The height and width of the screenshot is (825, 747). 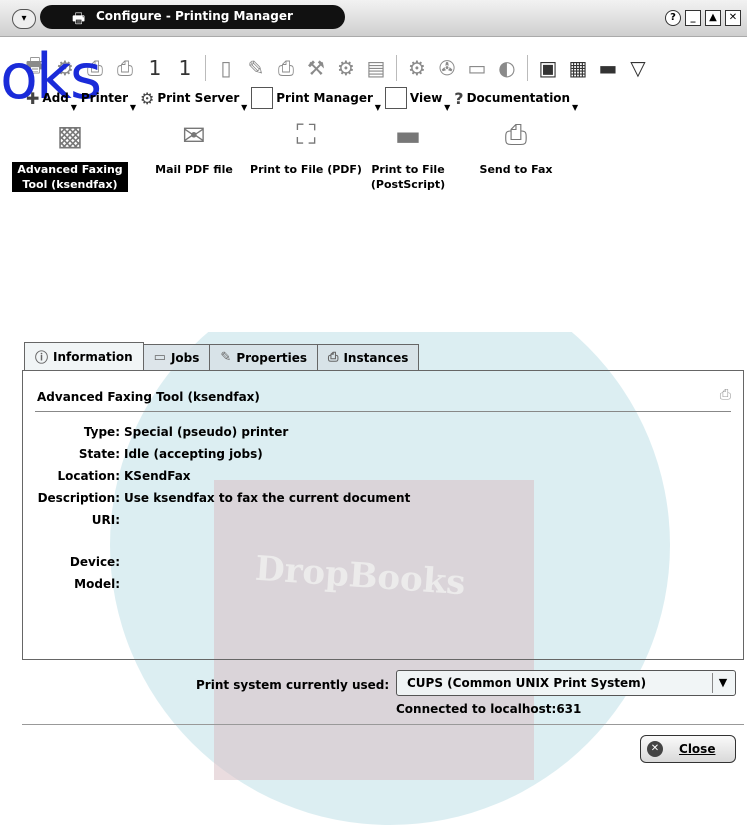 I want to click on window-menu-button: ▾, so click(x=24, y=19).